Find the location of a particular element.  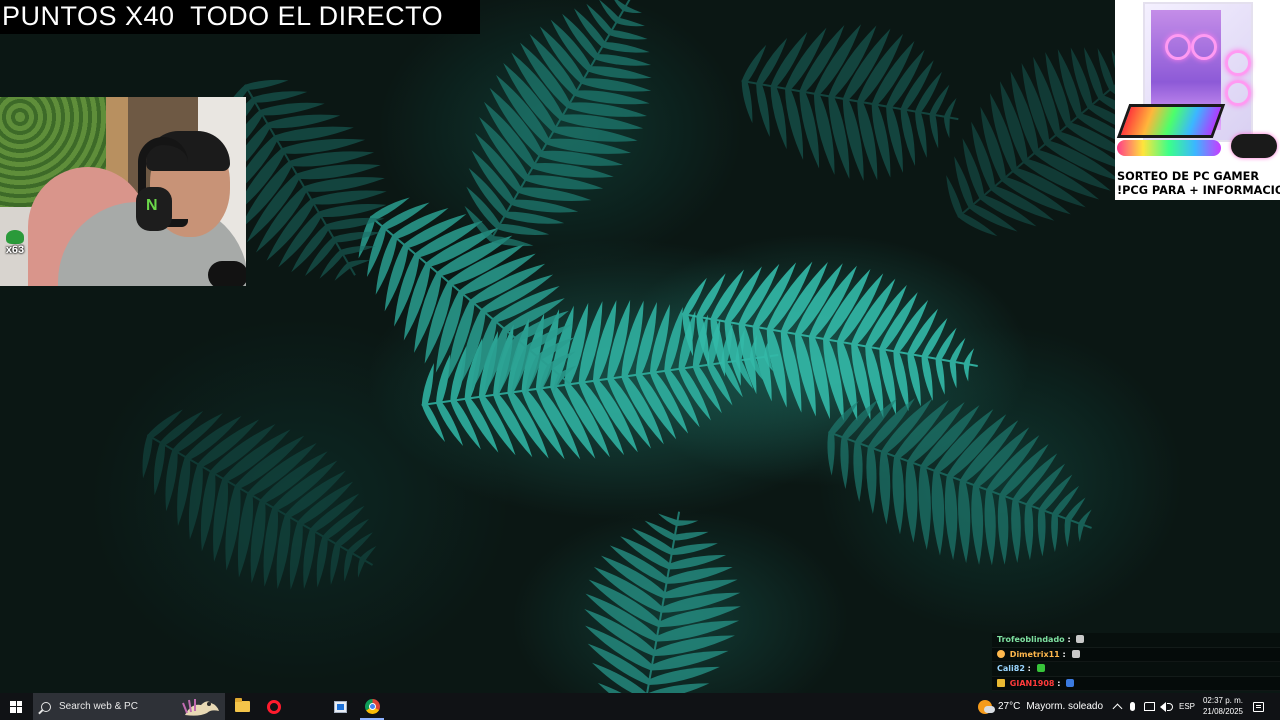

chat-message: GIAN1908 : is located at coordinates (1136, 683).